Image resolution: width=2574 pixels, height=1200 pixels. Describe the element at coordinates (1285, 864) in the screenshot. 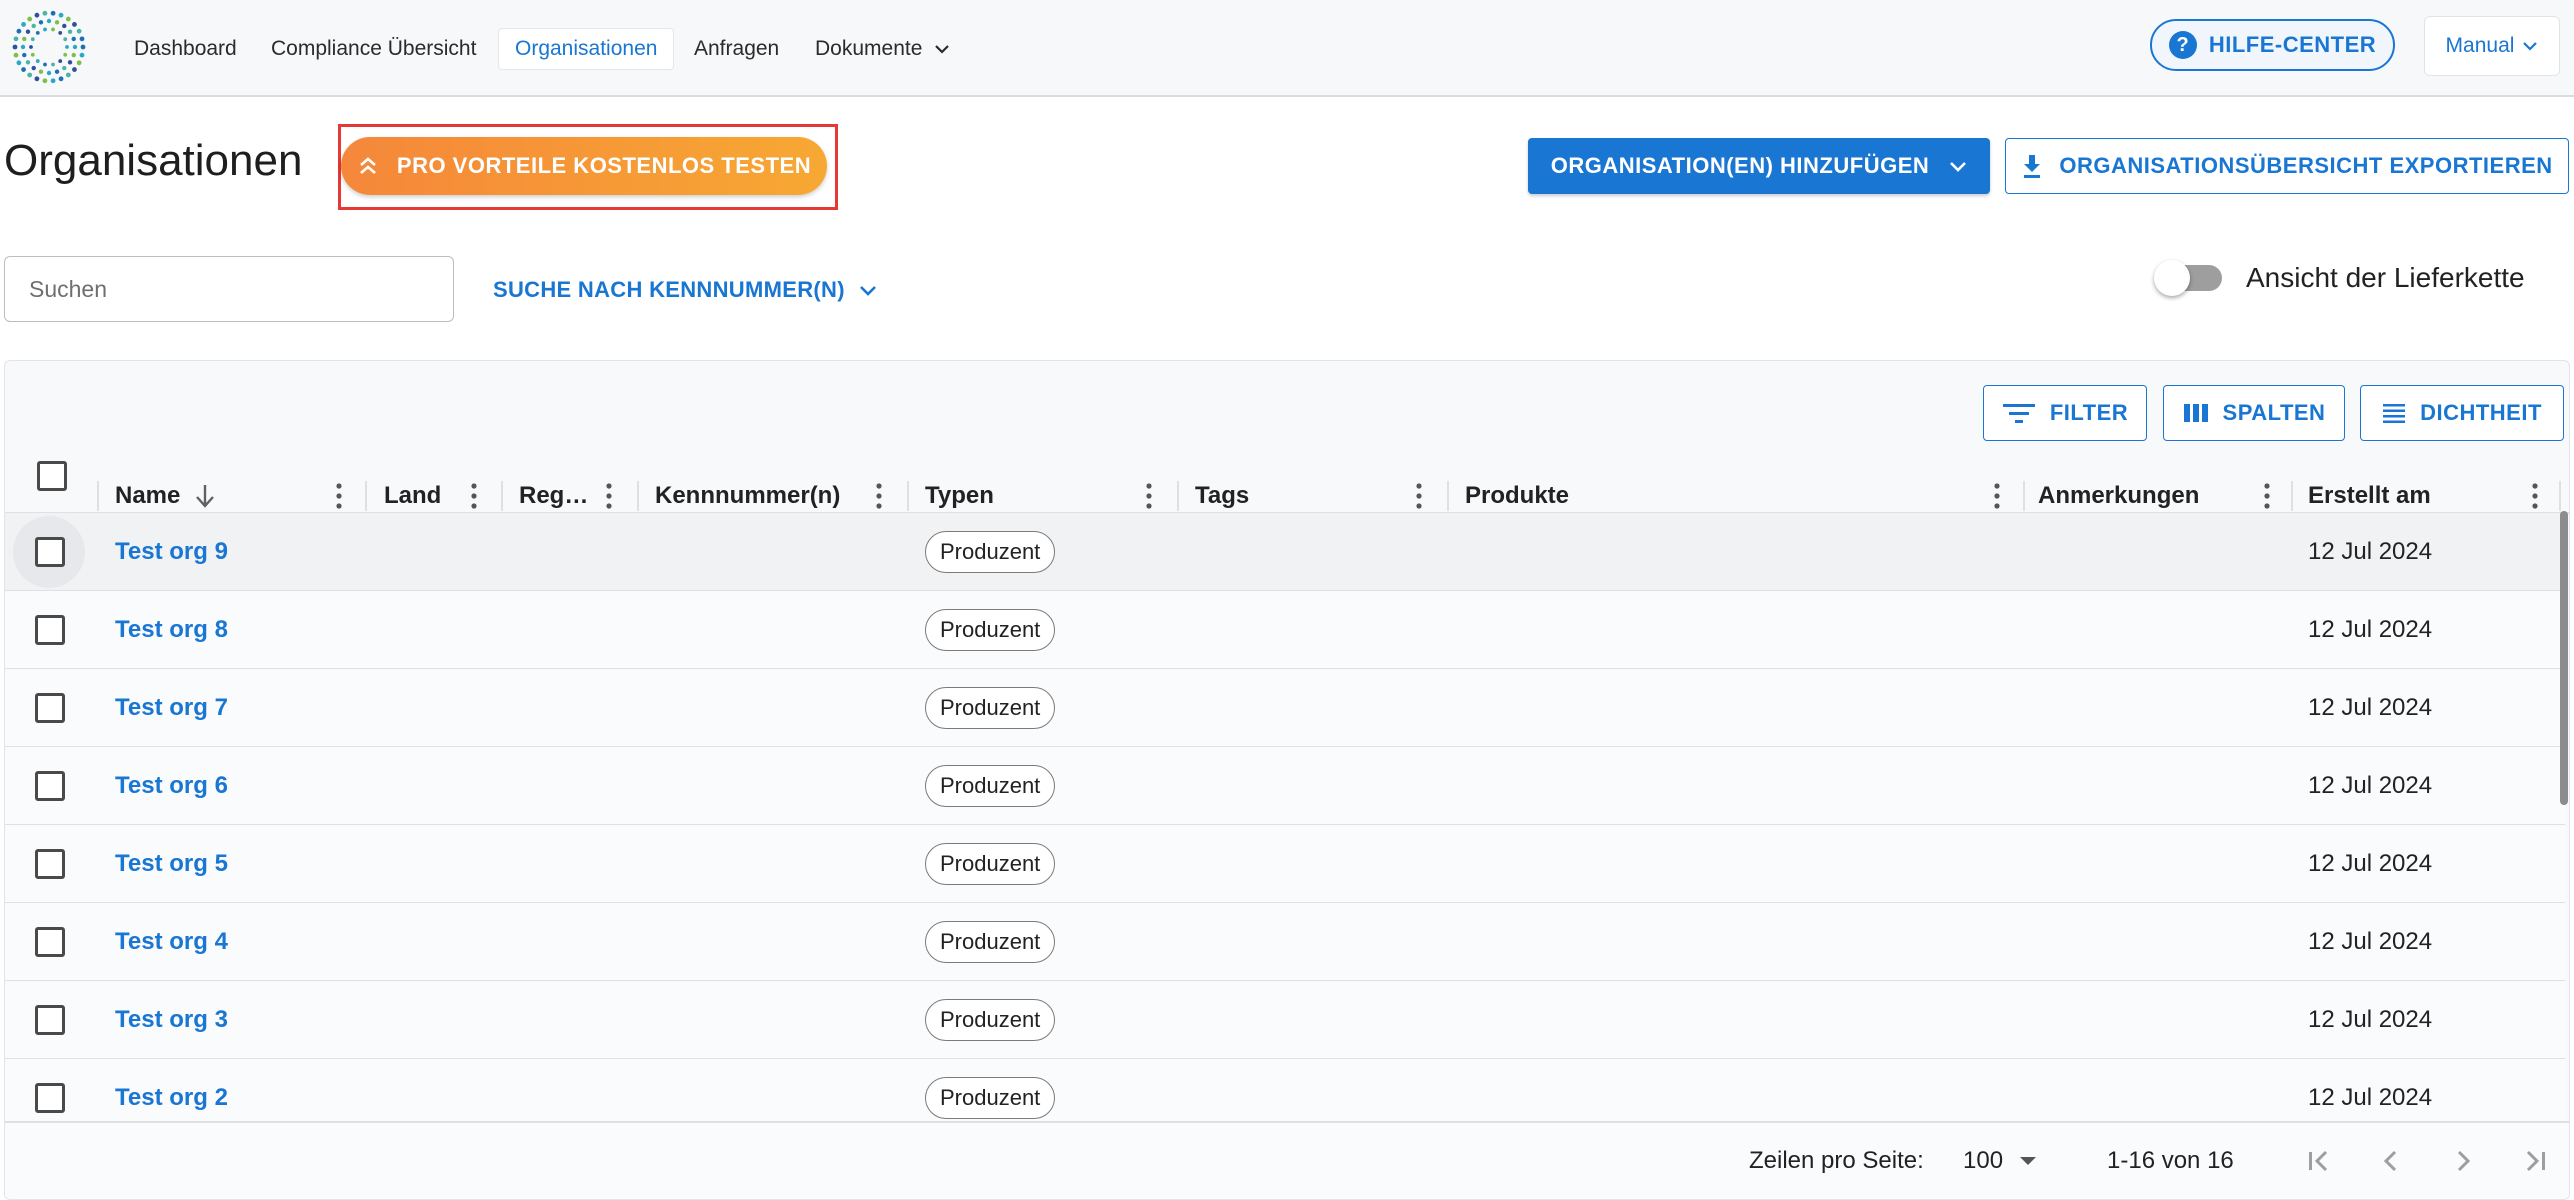

I see `table-row: Test org 5 Produzent 12 Jul 2024` at that location.